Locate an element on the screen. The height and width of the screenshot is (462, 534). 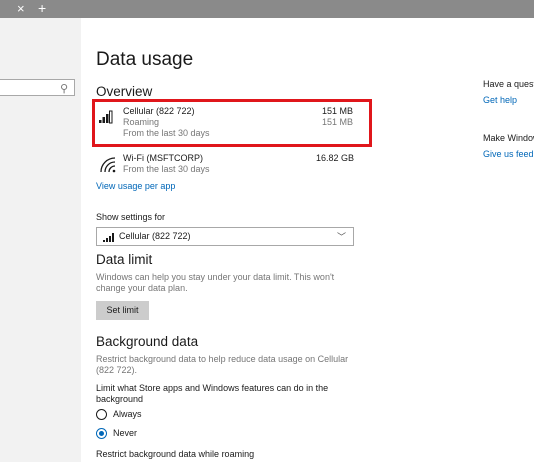
get-help-link: Get help is located at coordinates (500, 100).